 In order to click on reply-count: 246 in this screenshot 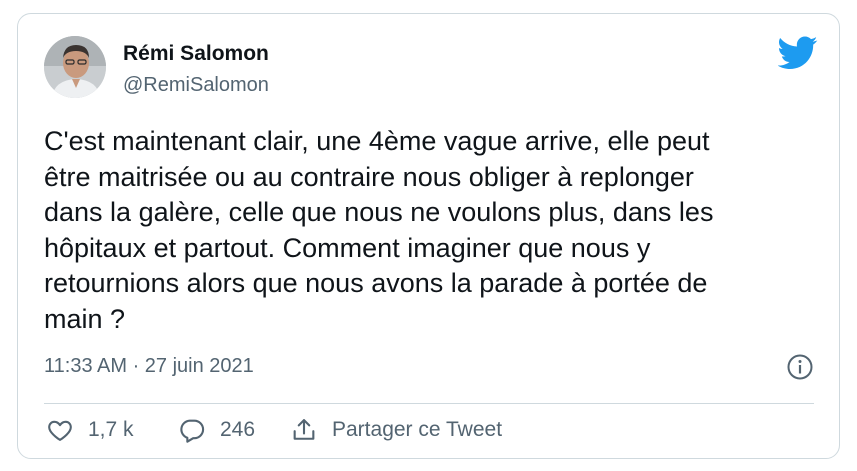, I will do `click(238, 429)`.